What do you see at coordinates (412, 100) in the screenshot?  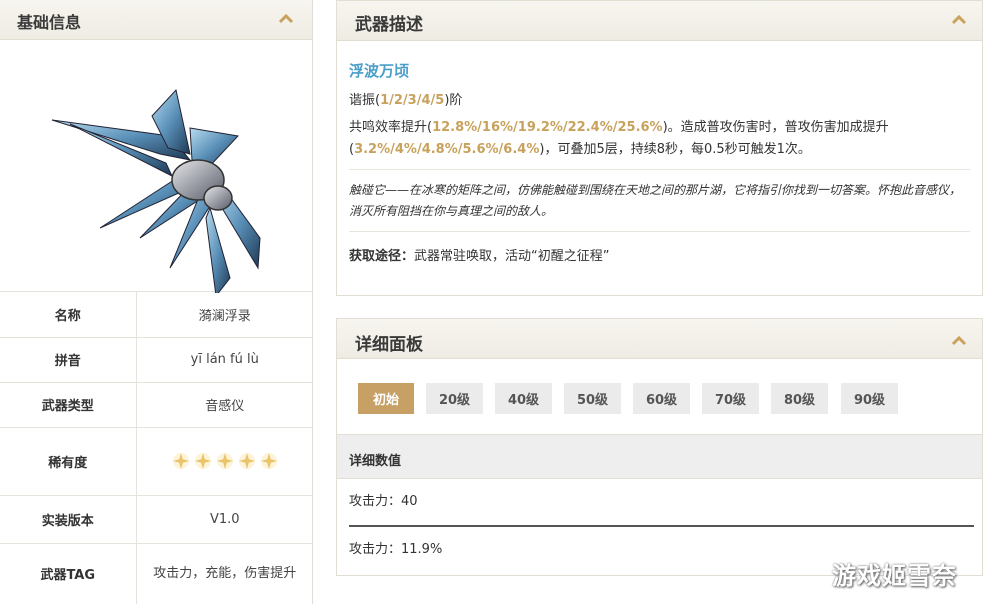 I see `refine-levels: 1/2/3/4/5` at bounding box center [412, 100].